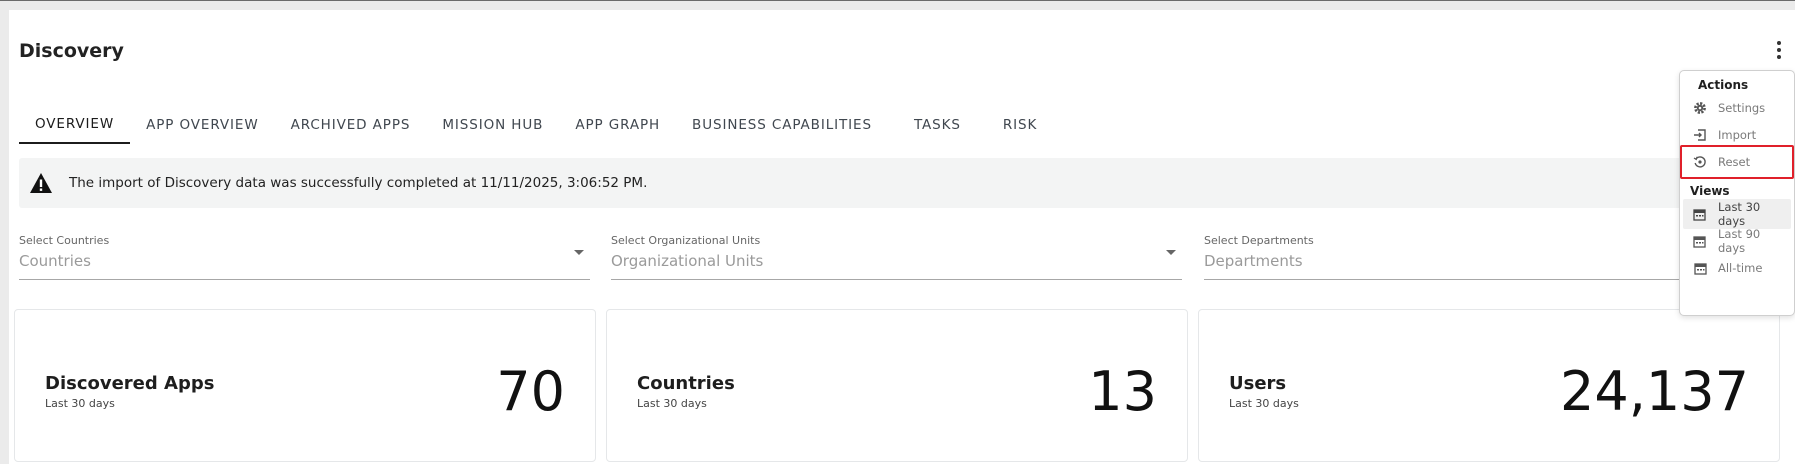 This screenshot has height=464, width=1795. Describe the element at coordinates (686, 383) in the screenshot. I see `card-title: Countries` at that location.